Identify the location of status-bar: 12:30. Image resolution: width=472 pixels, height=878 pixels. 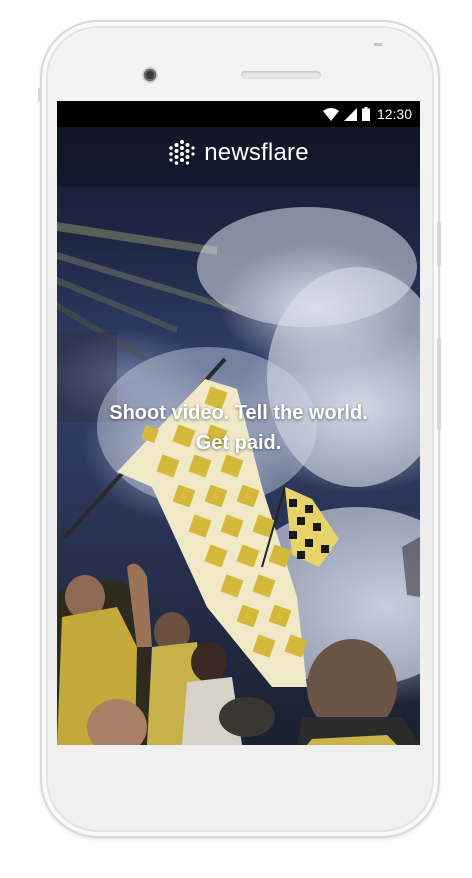
(238, 114).